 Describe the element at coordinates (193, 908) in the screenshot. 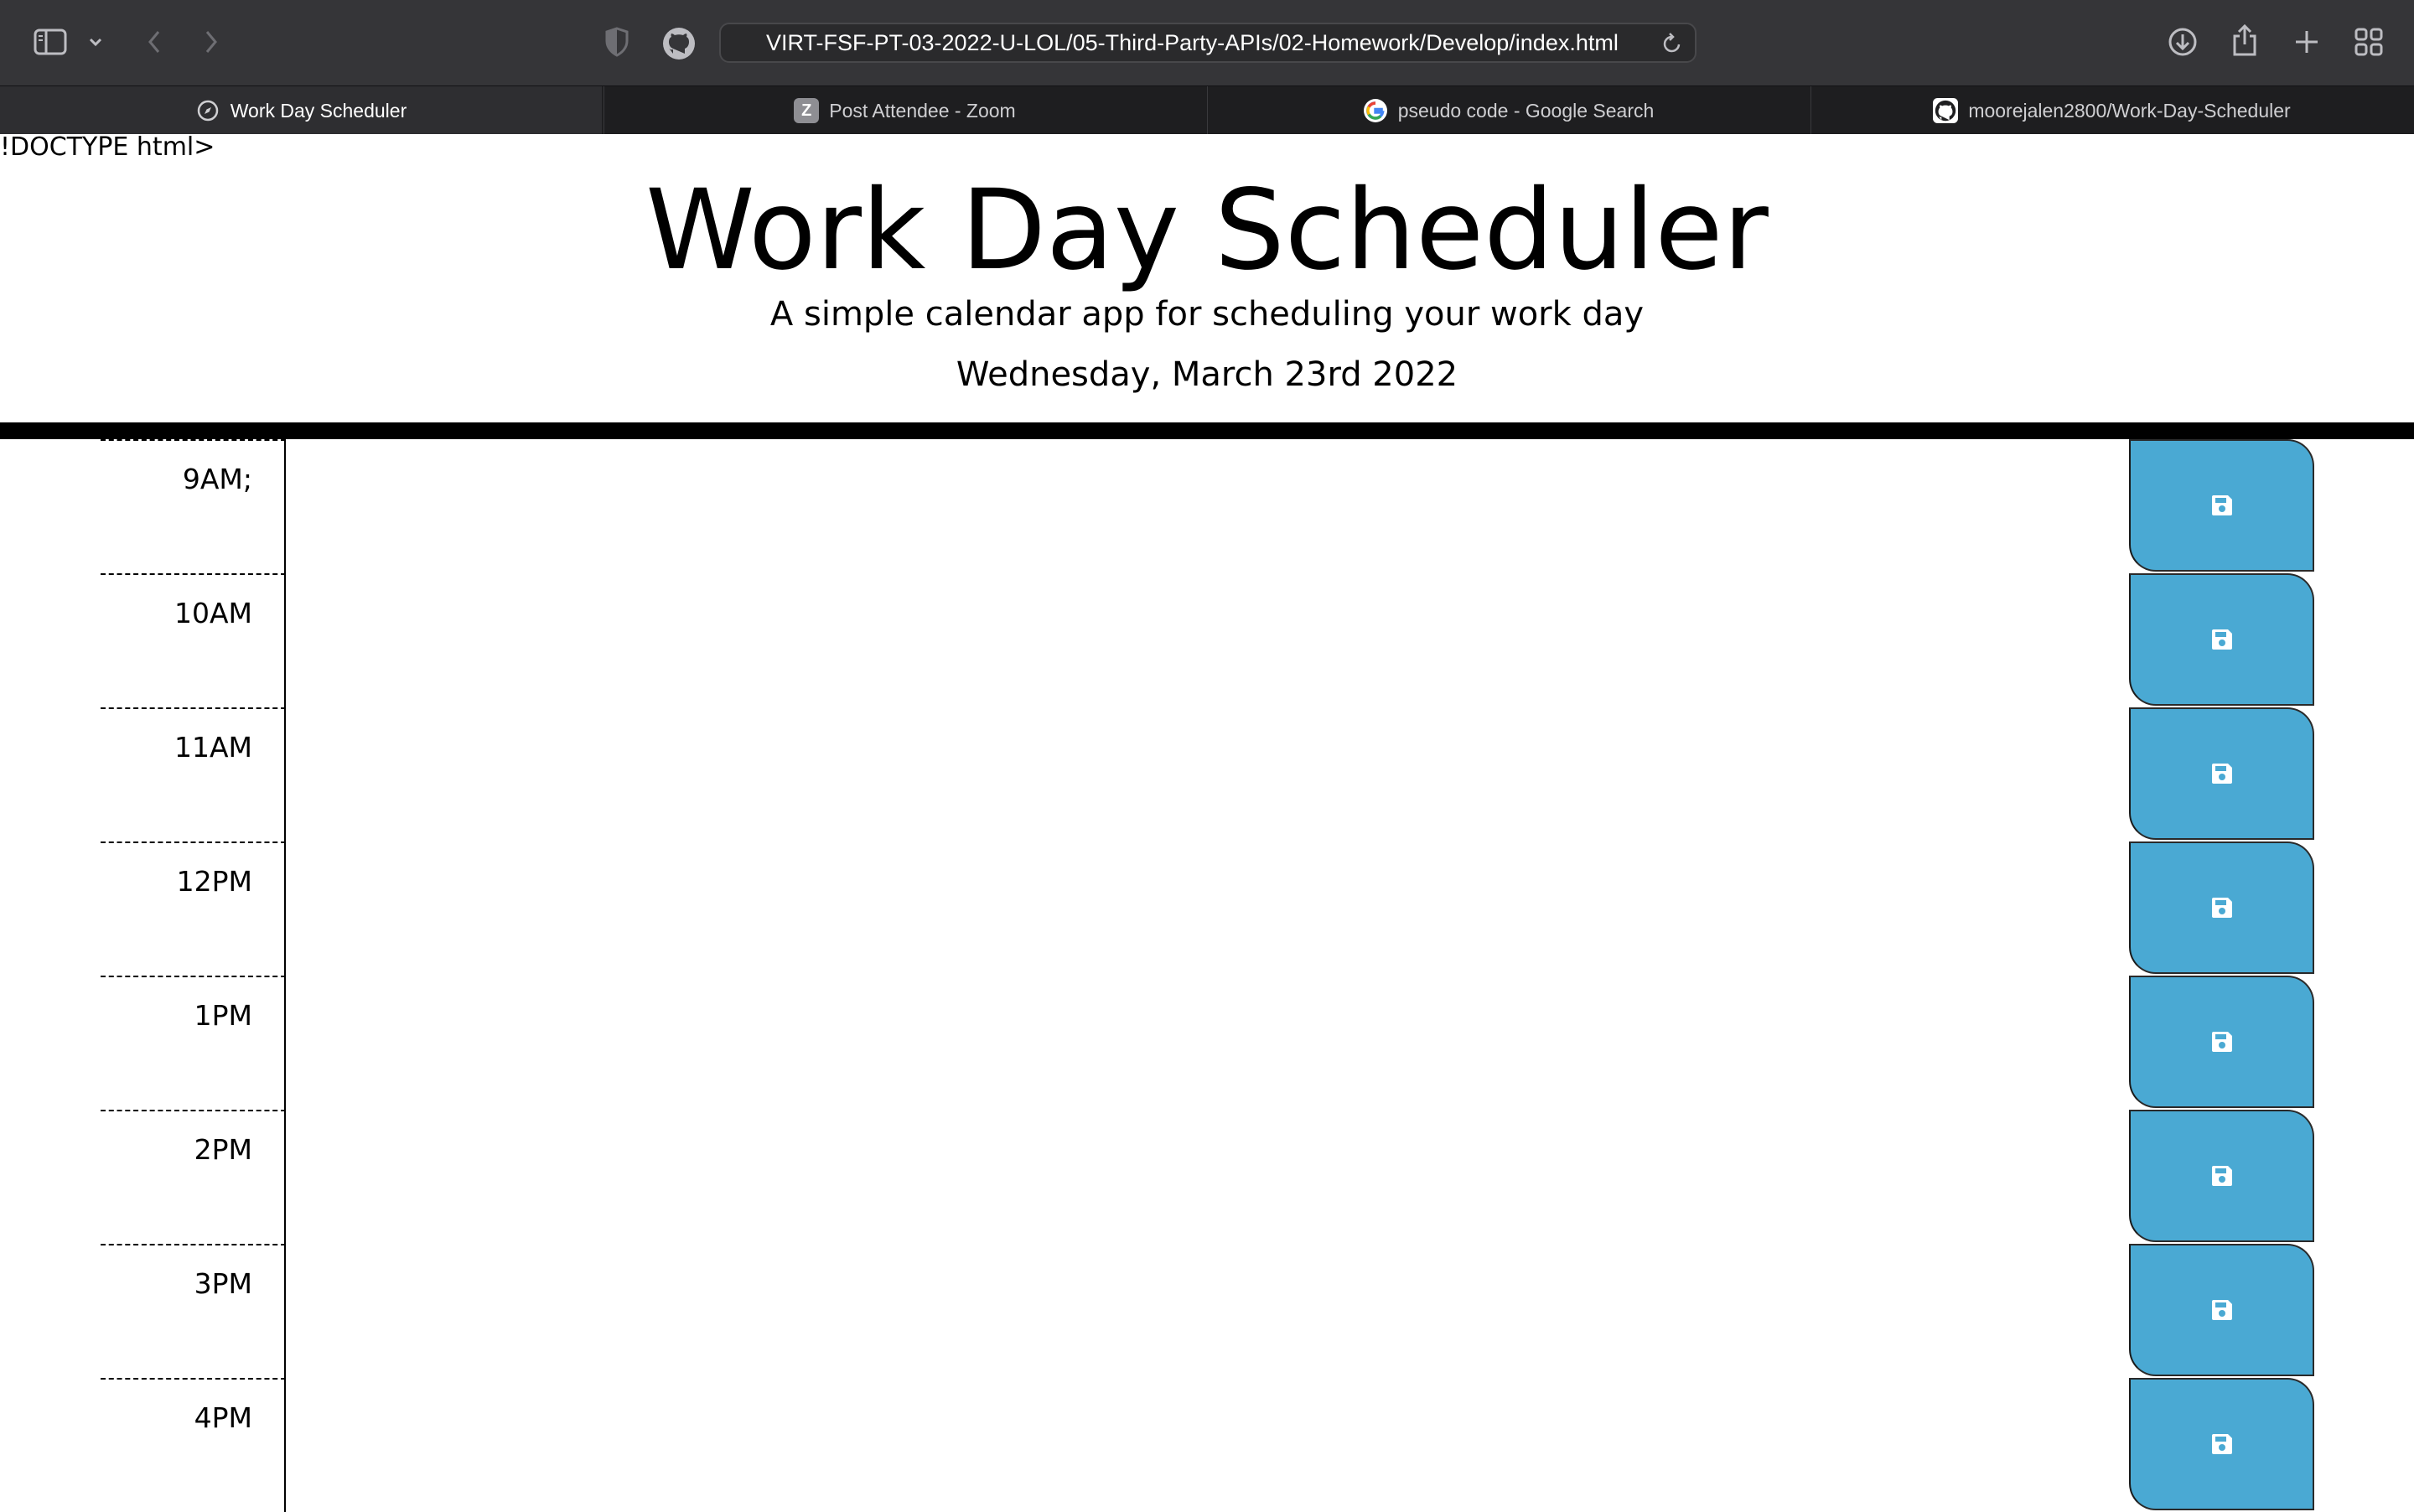

I see `hour-cell: 12PM` at that location.